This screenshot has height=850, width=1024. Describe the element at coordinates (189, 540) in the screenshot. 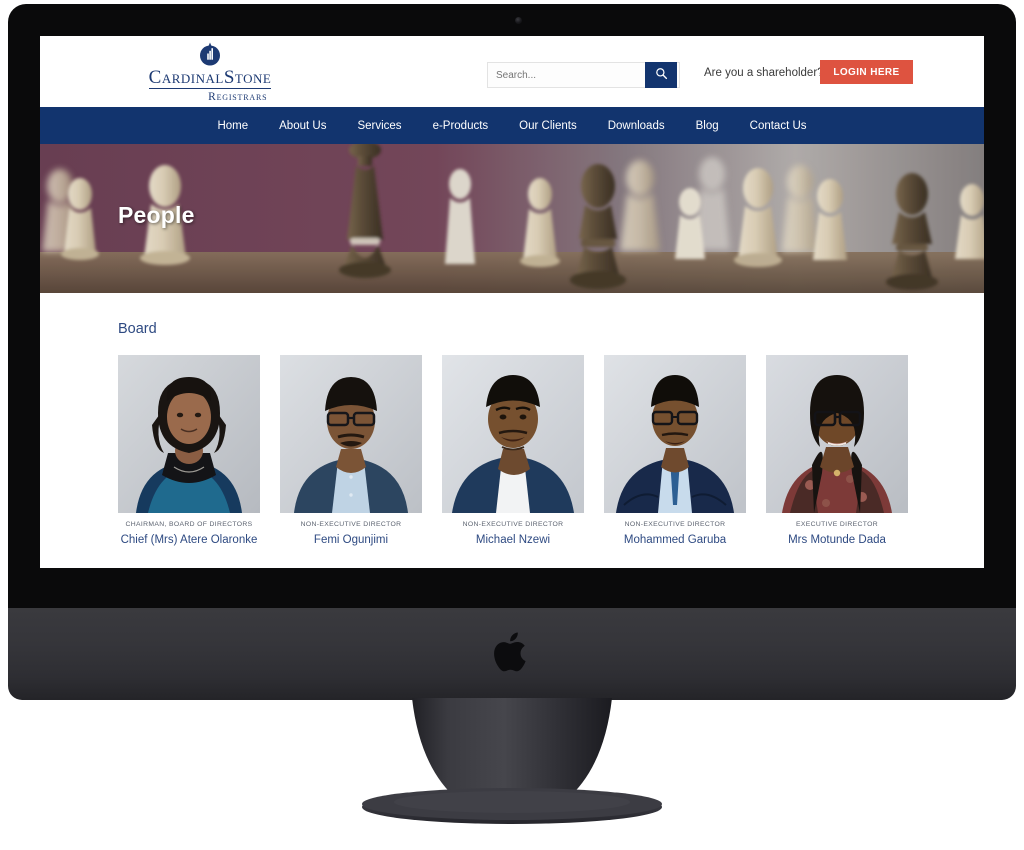

I see `board-member-name: Chief (Mrs) Atere Olaronke` at that location.